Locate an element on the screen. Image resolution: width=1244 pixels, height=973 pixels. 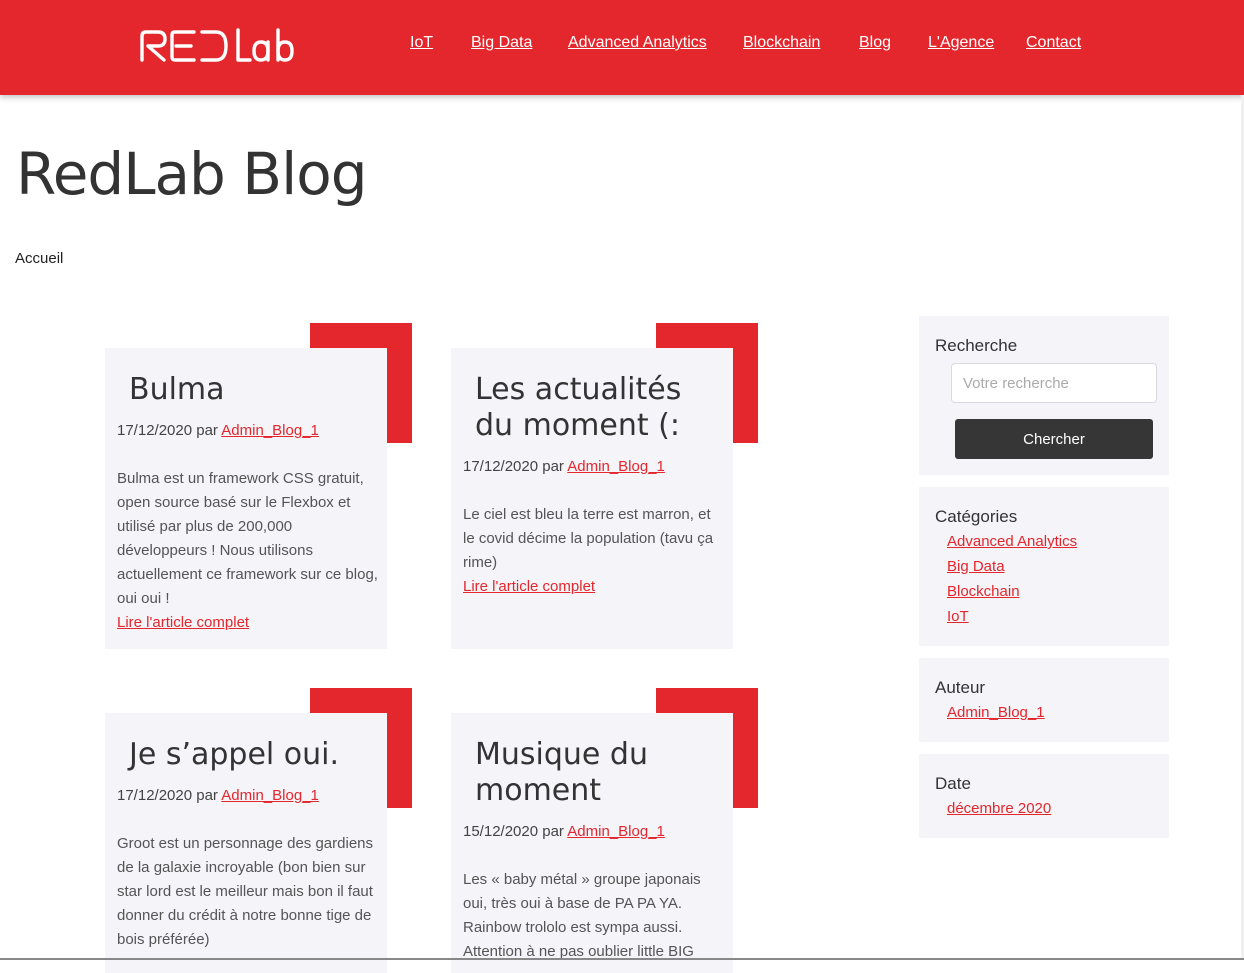
post-title: Je s’appel oui. is located at coordinates (234, 755).